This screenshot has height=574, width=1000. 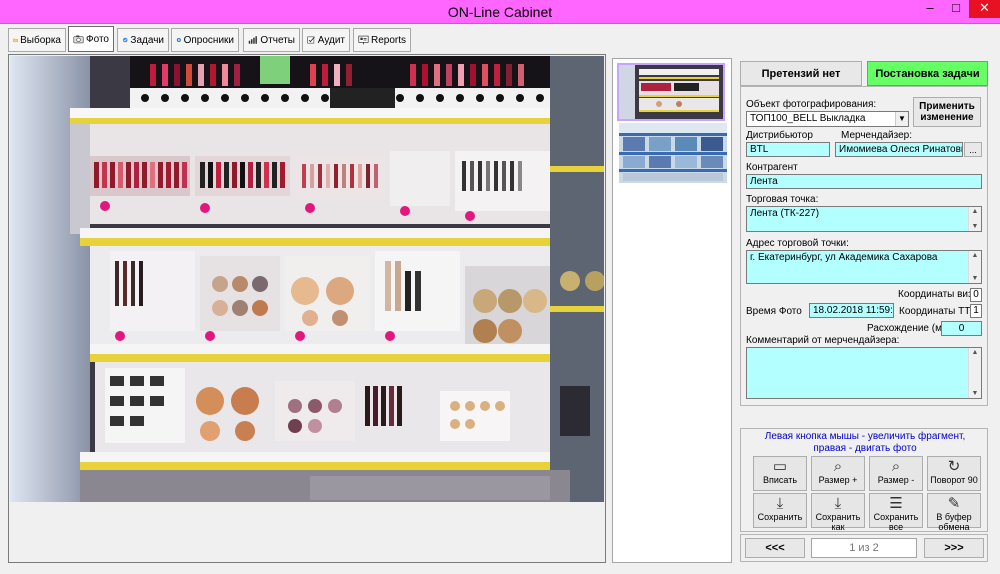 I want to click on magnifier-plus-icon: ⌕, so click(x=838, y=466).